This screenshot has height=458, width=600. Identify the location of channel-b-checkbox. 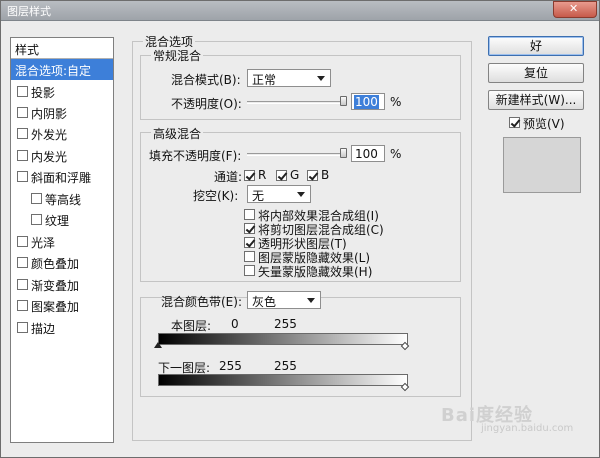
(312, 175).